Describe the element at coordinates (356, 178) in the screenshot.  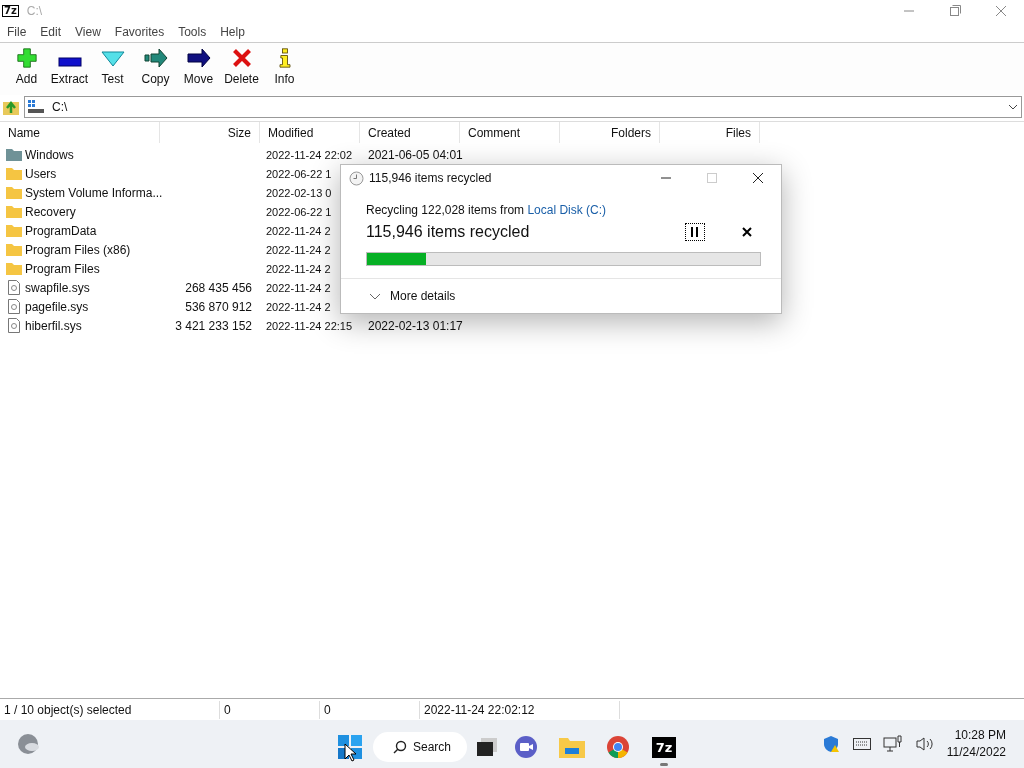
I see `clock-icon` at that location.